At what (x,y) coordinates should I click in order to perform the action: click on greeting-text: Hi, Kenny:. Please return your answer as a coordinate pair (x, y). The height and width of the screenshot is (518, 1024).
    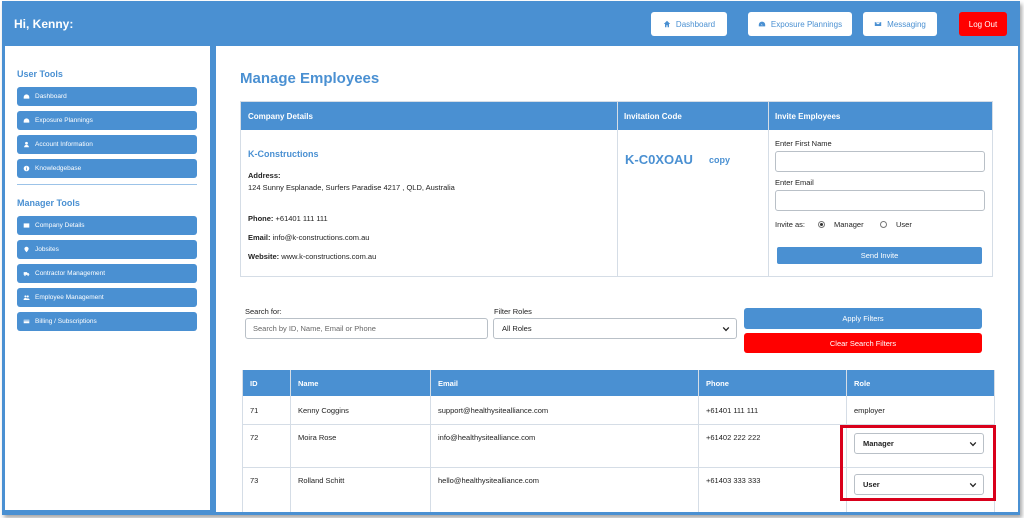
    Looking at the image, I should click on (44, 24).